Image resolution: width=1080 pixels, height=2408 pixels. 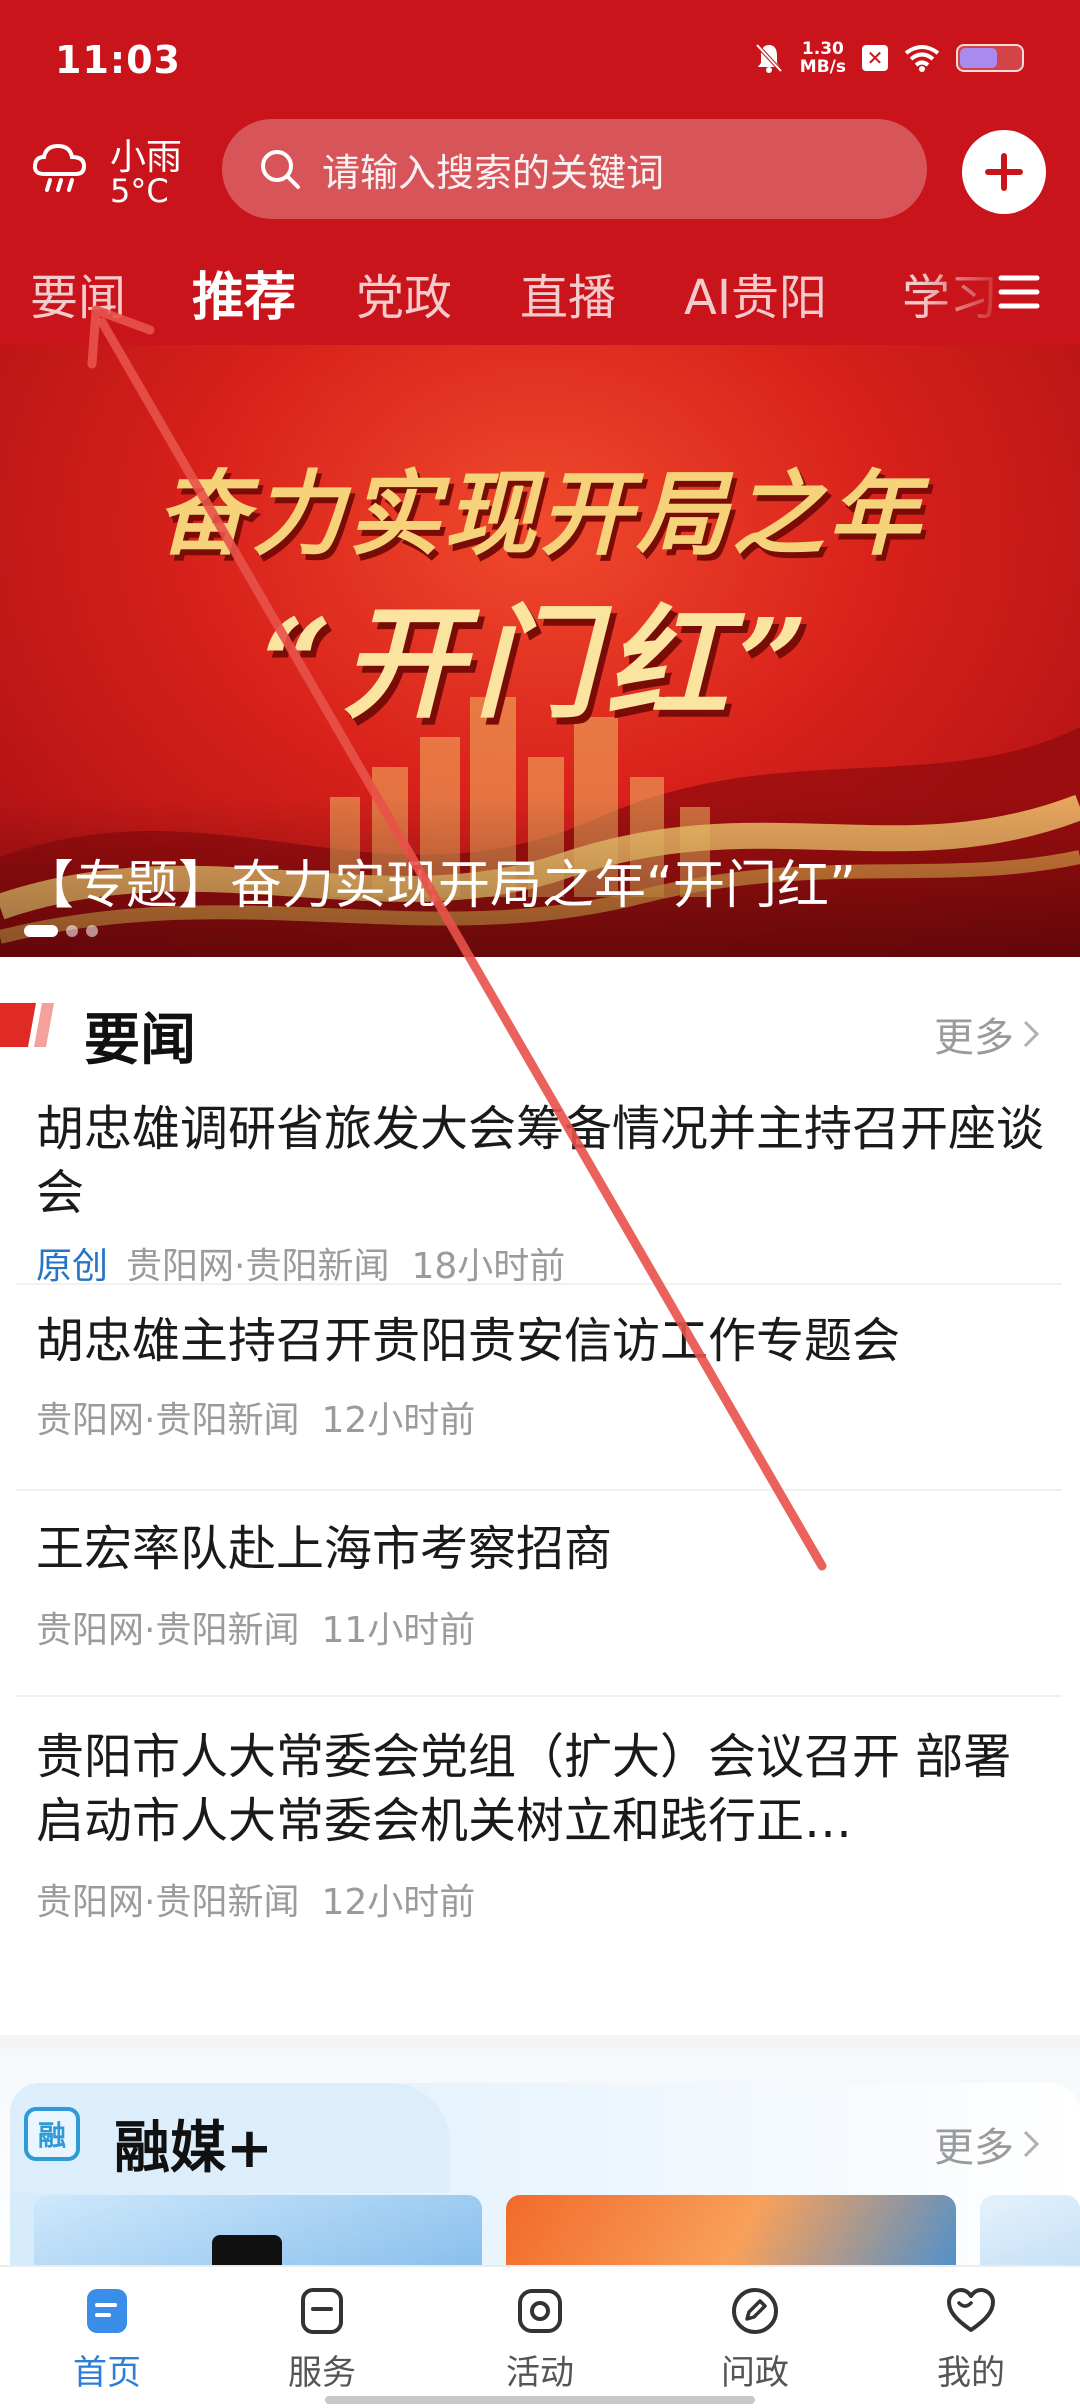 I want to click on bell-off-icon, so click(x=769, y=58).